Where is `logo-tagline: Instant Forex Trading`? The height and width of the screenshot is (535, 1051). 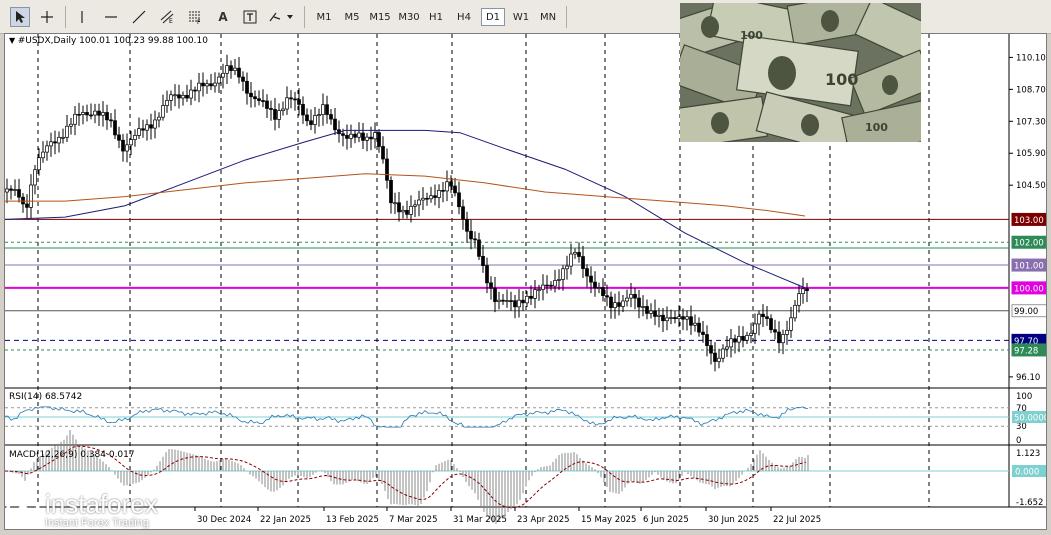 logo-tagline: Instant Forex Trading is located at coordinates (97, 523).